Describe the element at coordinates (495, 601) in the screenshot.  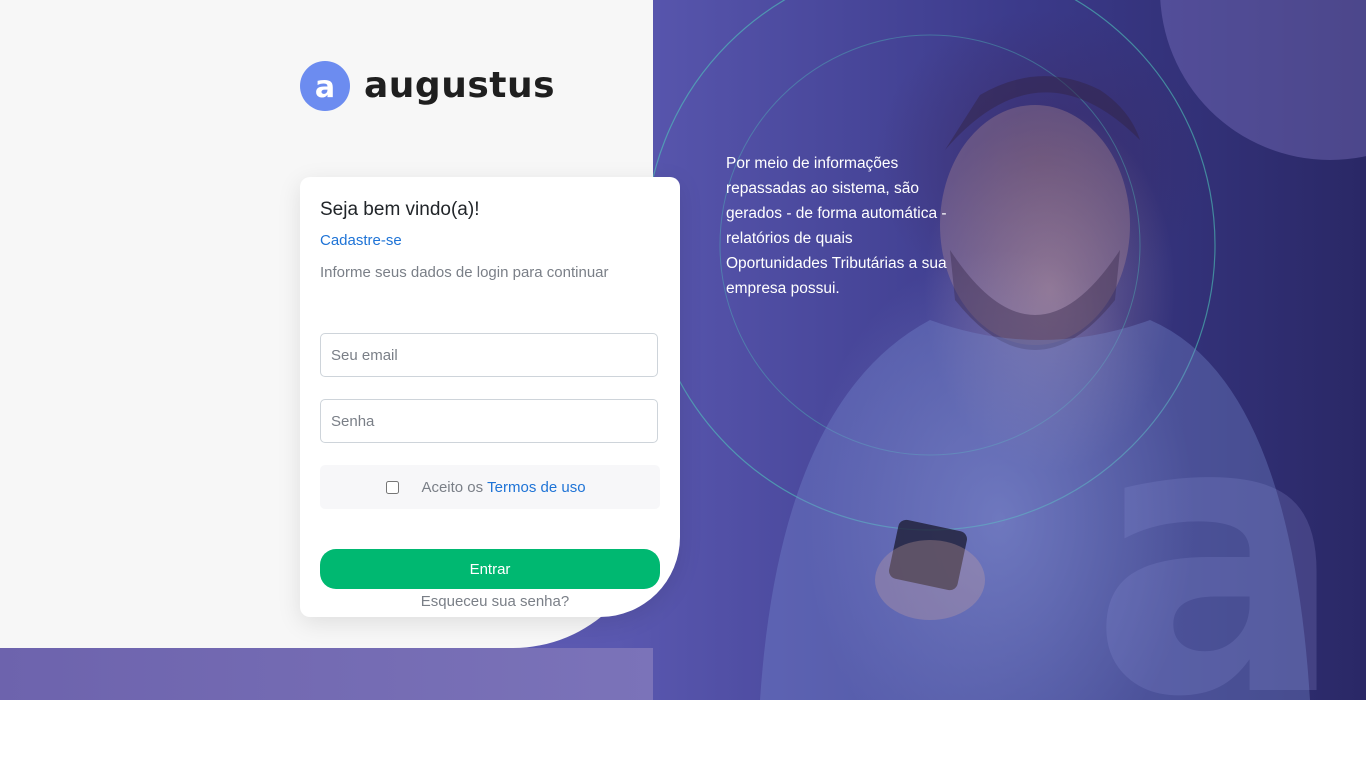
I see `forgot-password-link: Esqueceu sua senha?` at that location.